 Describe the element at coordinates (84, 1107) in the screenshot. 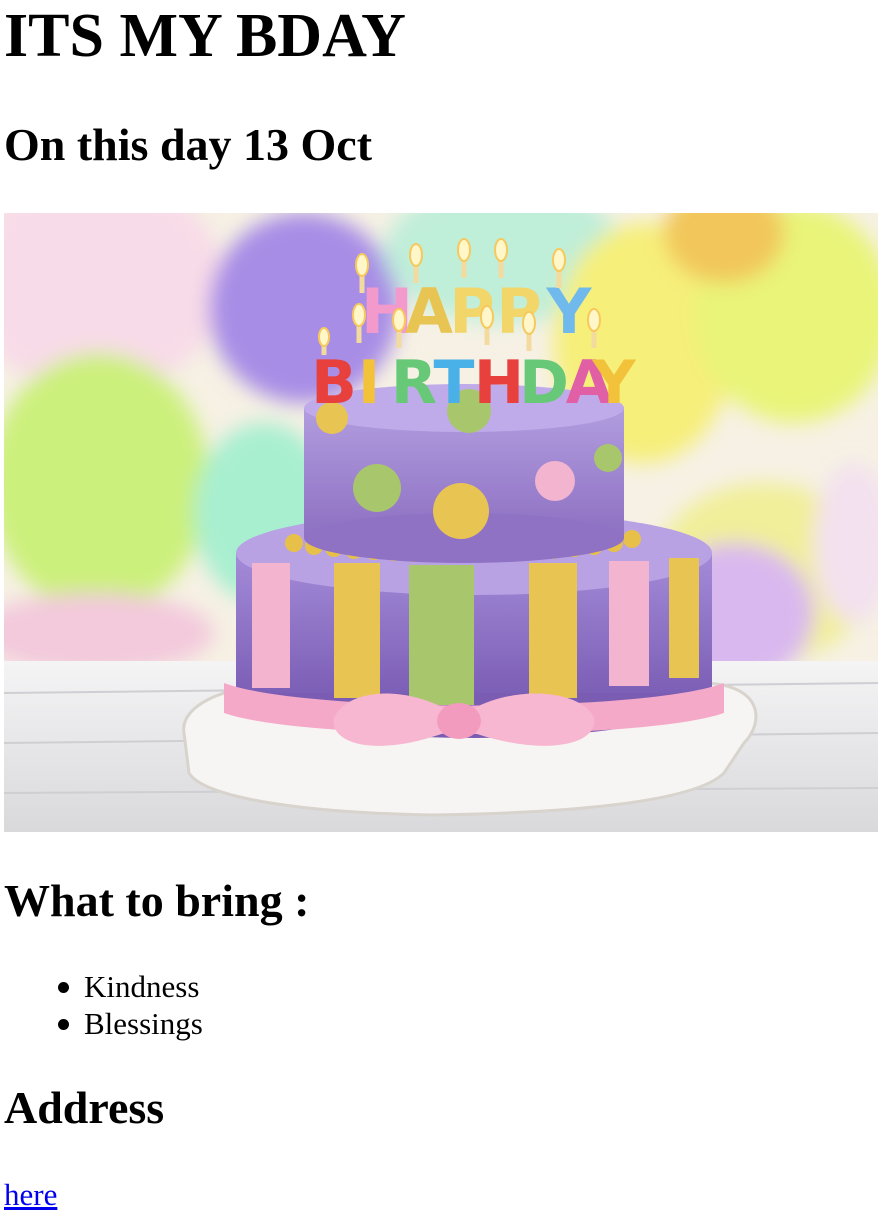

I see `address-heading: Address` at that location.